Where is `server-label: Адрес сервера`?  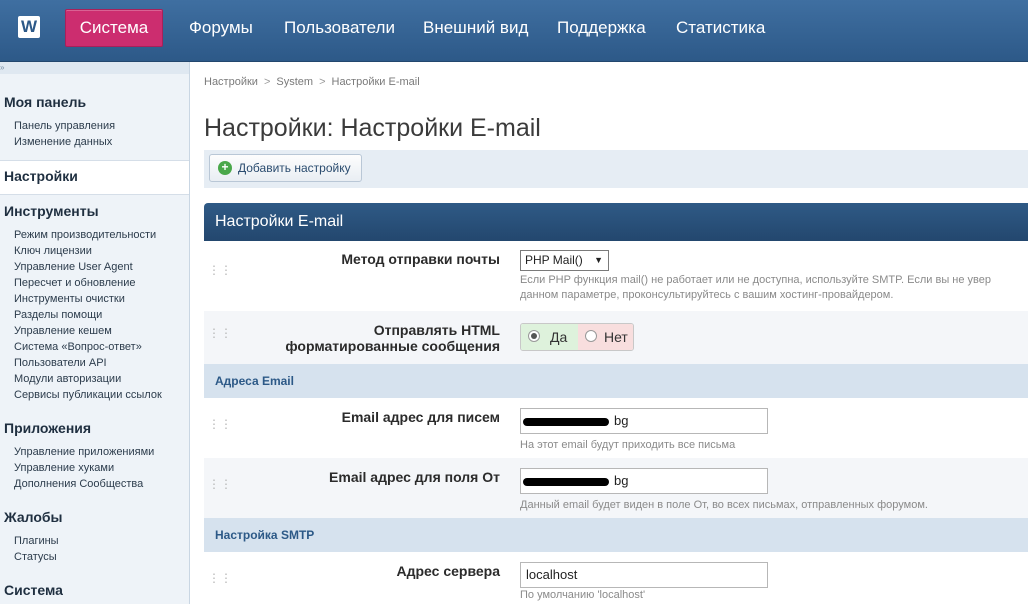
server-label: Адрес сервера is located at coordinates (448, 571).